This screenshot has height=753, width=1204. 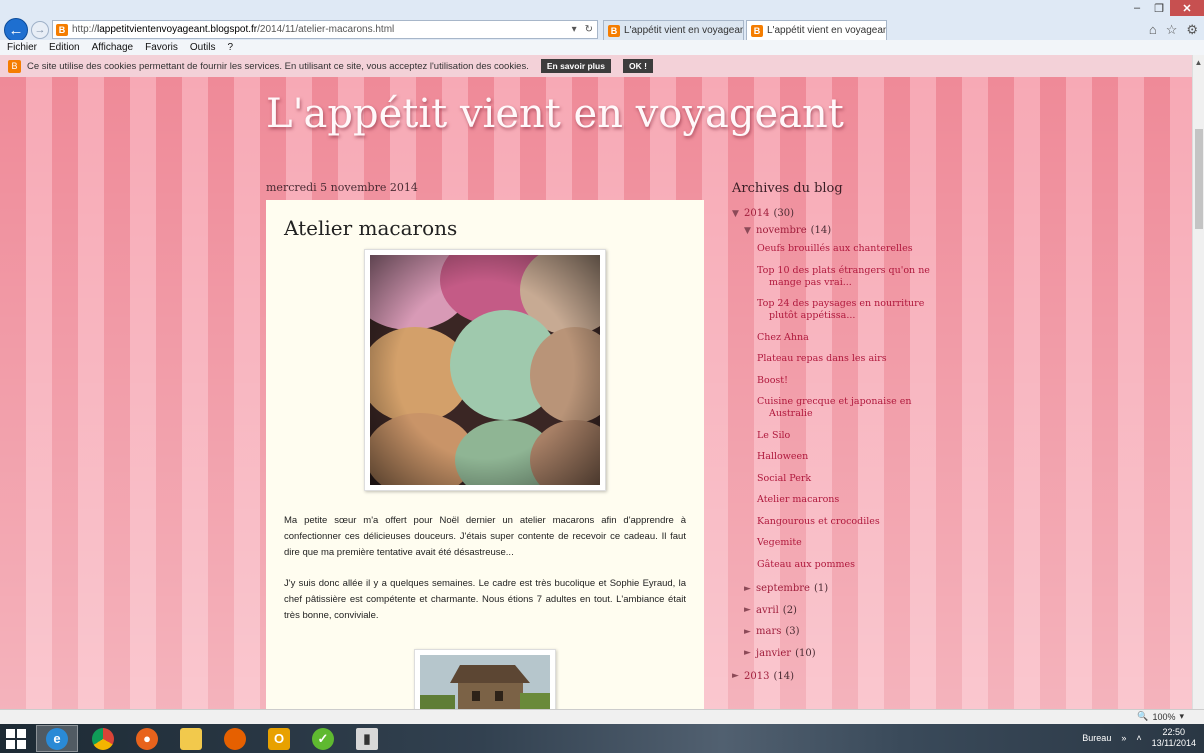 I want to click on archive-month-label: septembre, so click(x=783, y=588).